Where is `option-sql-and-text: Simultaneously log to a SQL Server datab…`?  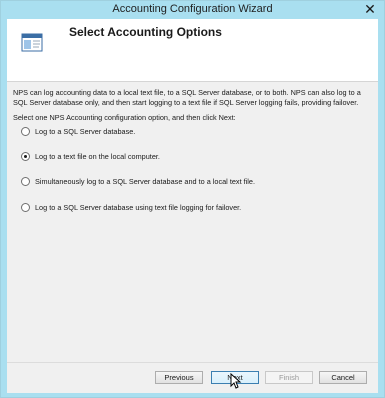 option-sql-and-text: Simultaneously log to a SQL Server datab… is located at coordinates (138, 181).